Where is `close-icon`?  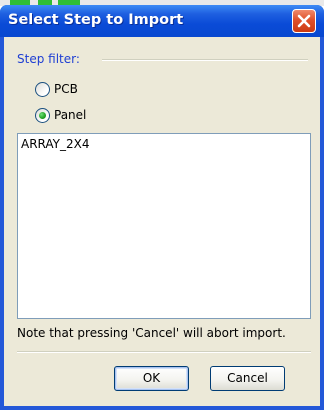
close-icon is located at coordinates (304, 21).